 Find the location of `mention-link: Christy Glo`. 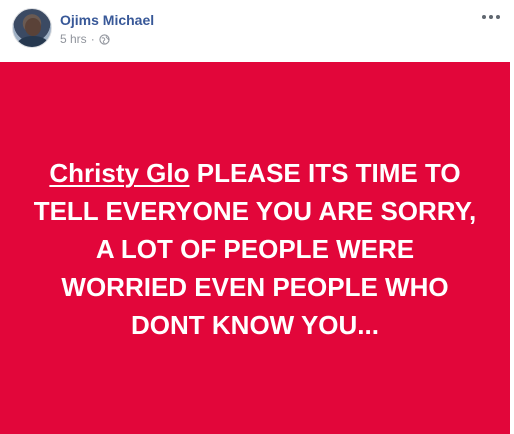

mention-link: Christy Glo is located at coordinates (119, 173).